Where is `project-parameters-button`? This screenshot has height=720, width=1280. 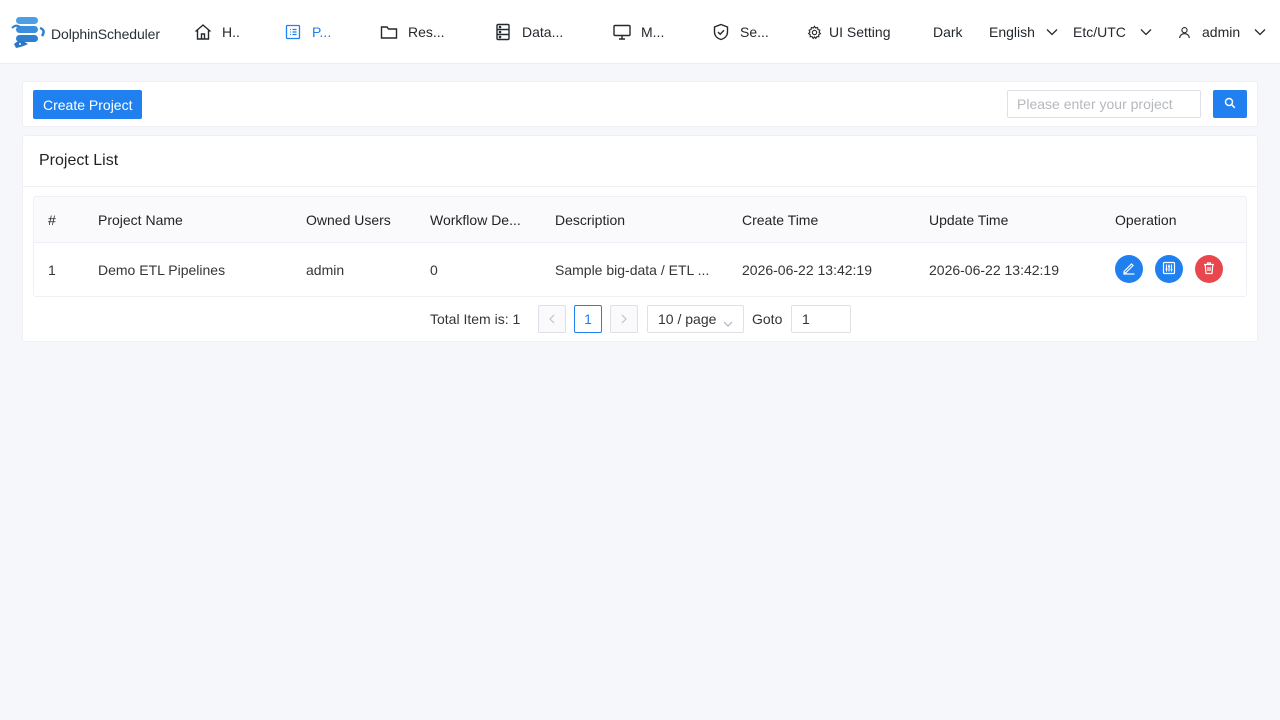 project-parameters-button is located at coordinates (1169, 269).